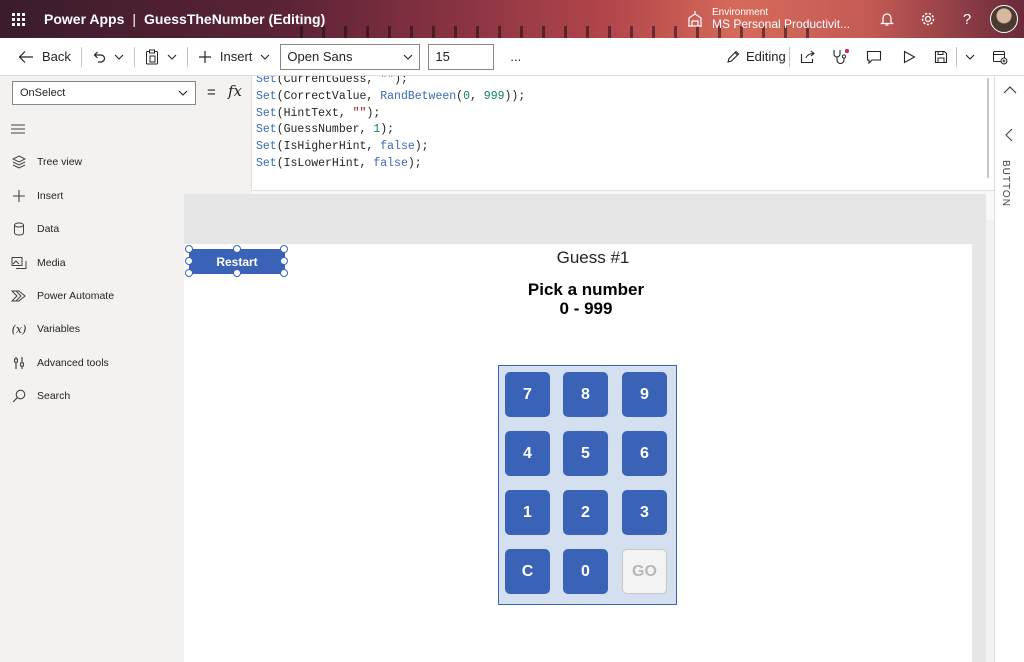  I want to click on keypad-key-1: 1, so click(527, 512).